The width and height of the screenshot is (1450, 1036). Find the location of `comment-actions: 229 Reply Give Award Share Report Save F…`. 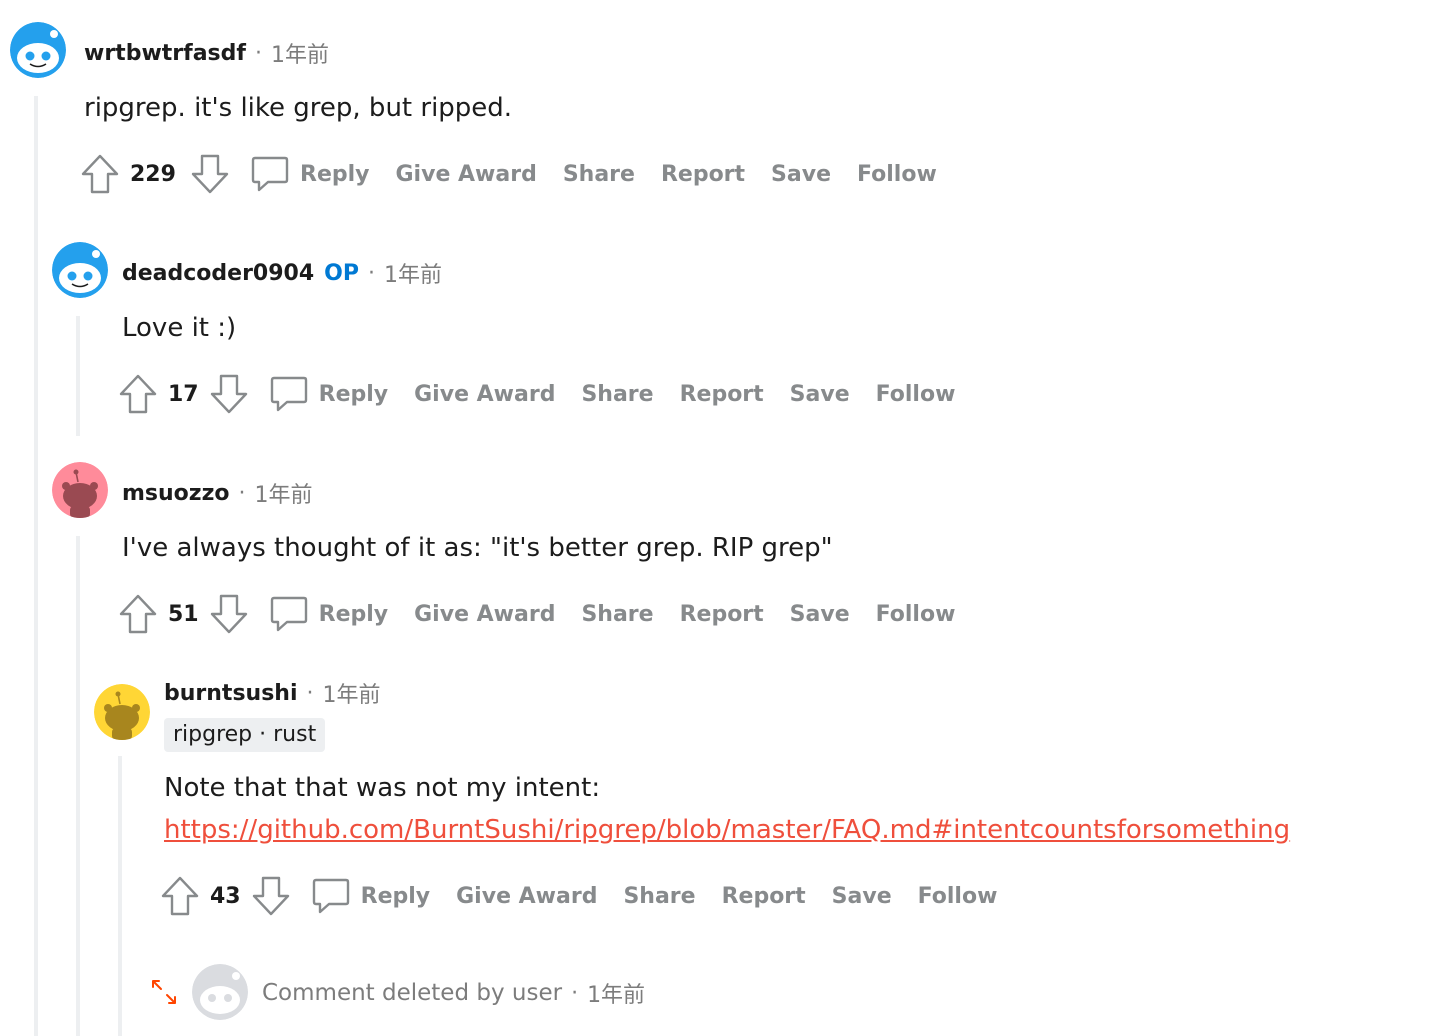

comment-actions: 229 Reply Give Award Share Report Save F… is located at coordinates (521, 174).